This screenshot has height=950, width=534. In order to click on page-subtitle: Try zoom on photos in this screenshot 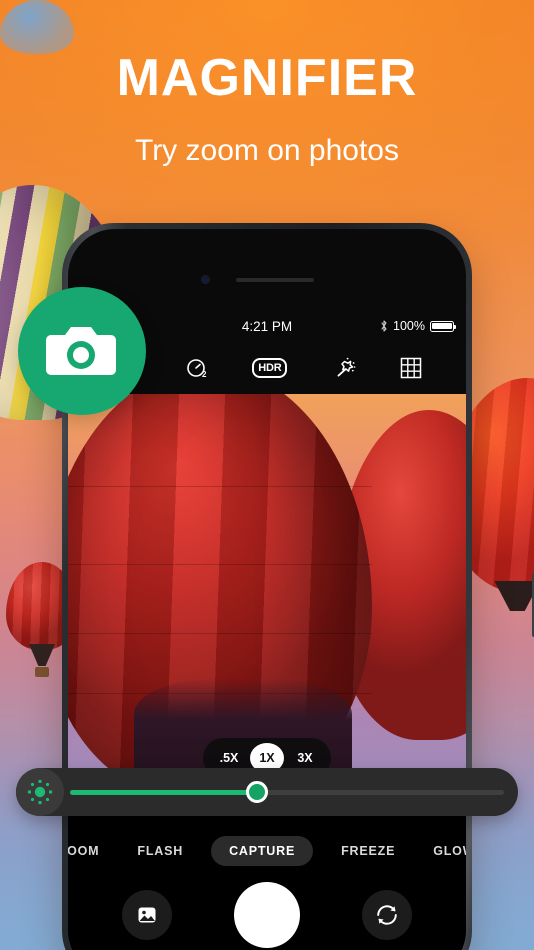, I will do `click(266, 150)`.